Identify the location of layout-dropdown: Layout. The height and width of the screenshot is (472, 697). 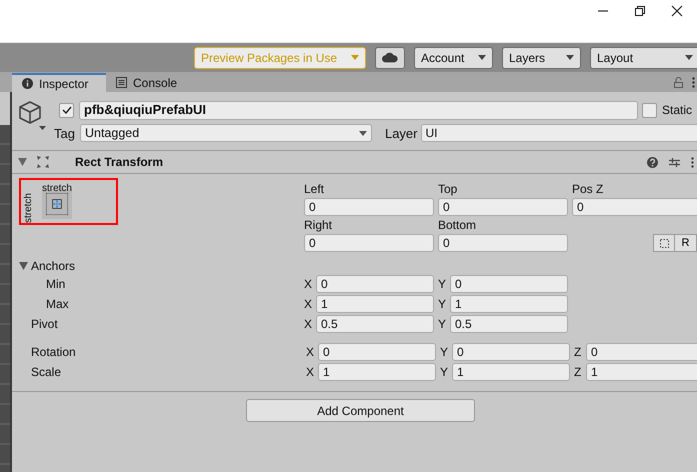
(643, 57).